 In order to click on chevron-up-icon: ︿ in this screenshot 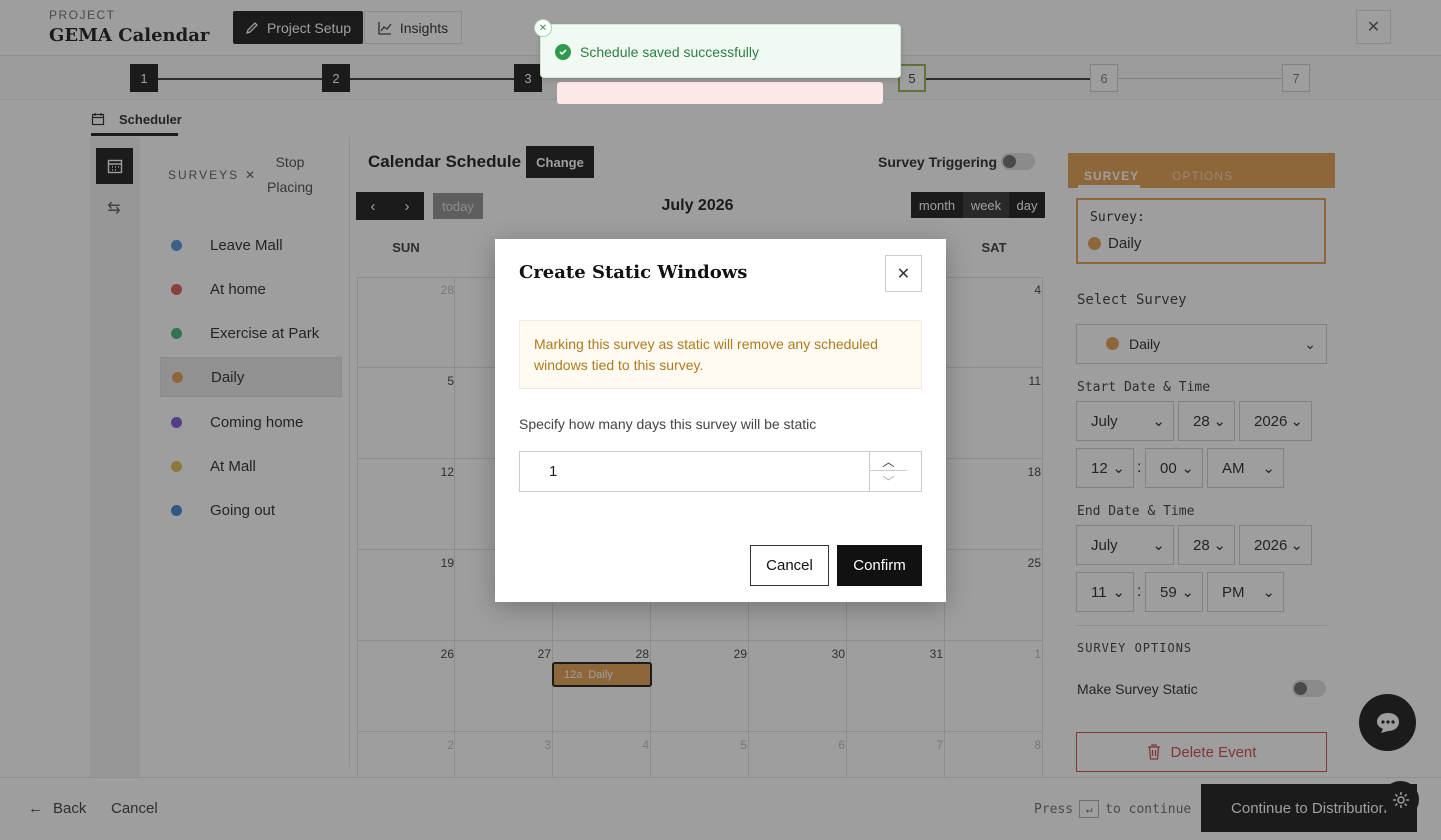, I will do `click(888, 461)`.